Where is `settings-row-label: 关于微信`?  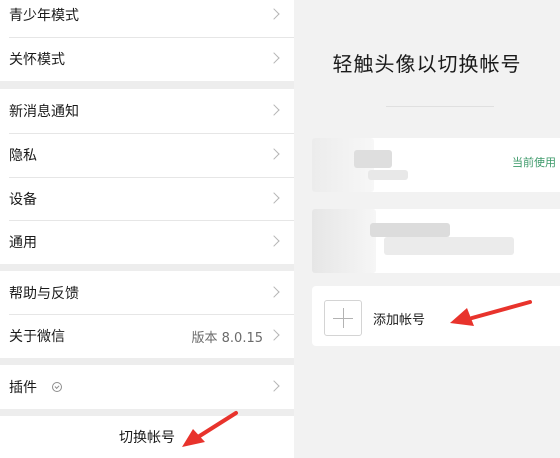 settings-row-label: 关于微信 is located at coordinates (37, 337).